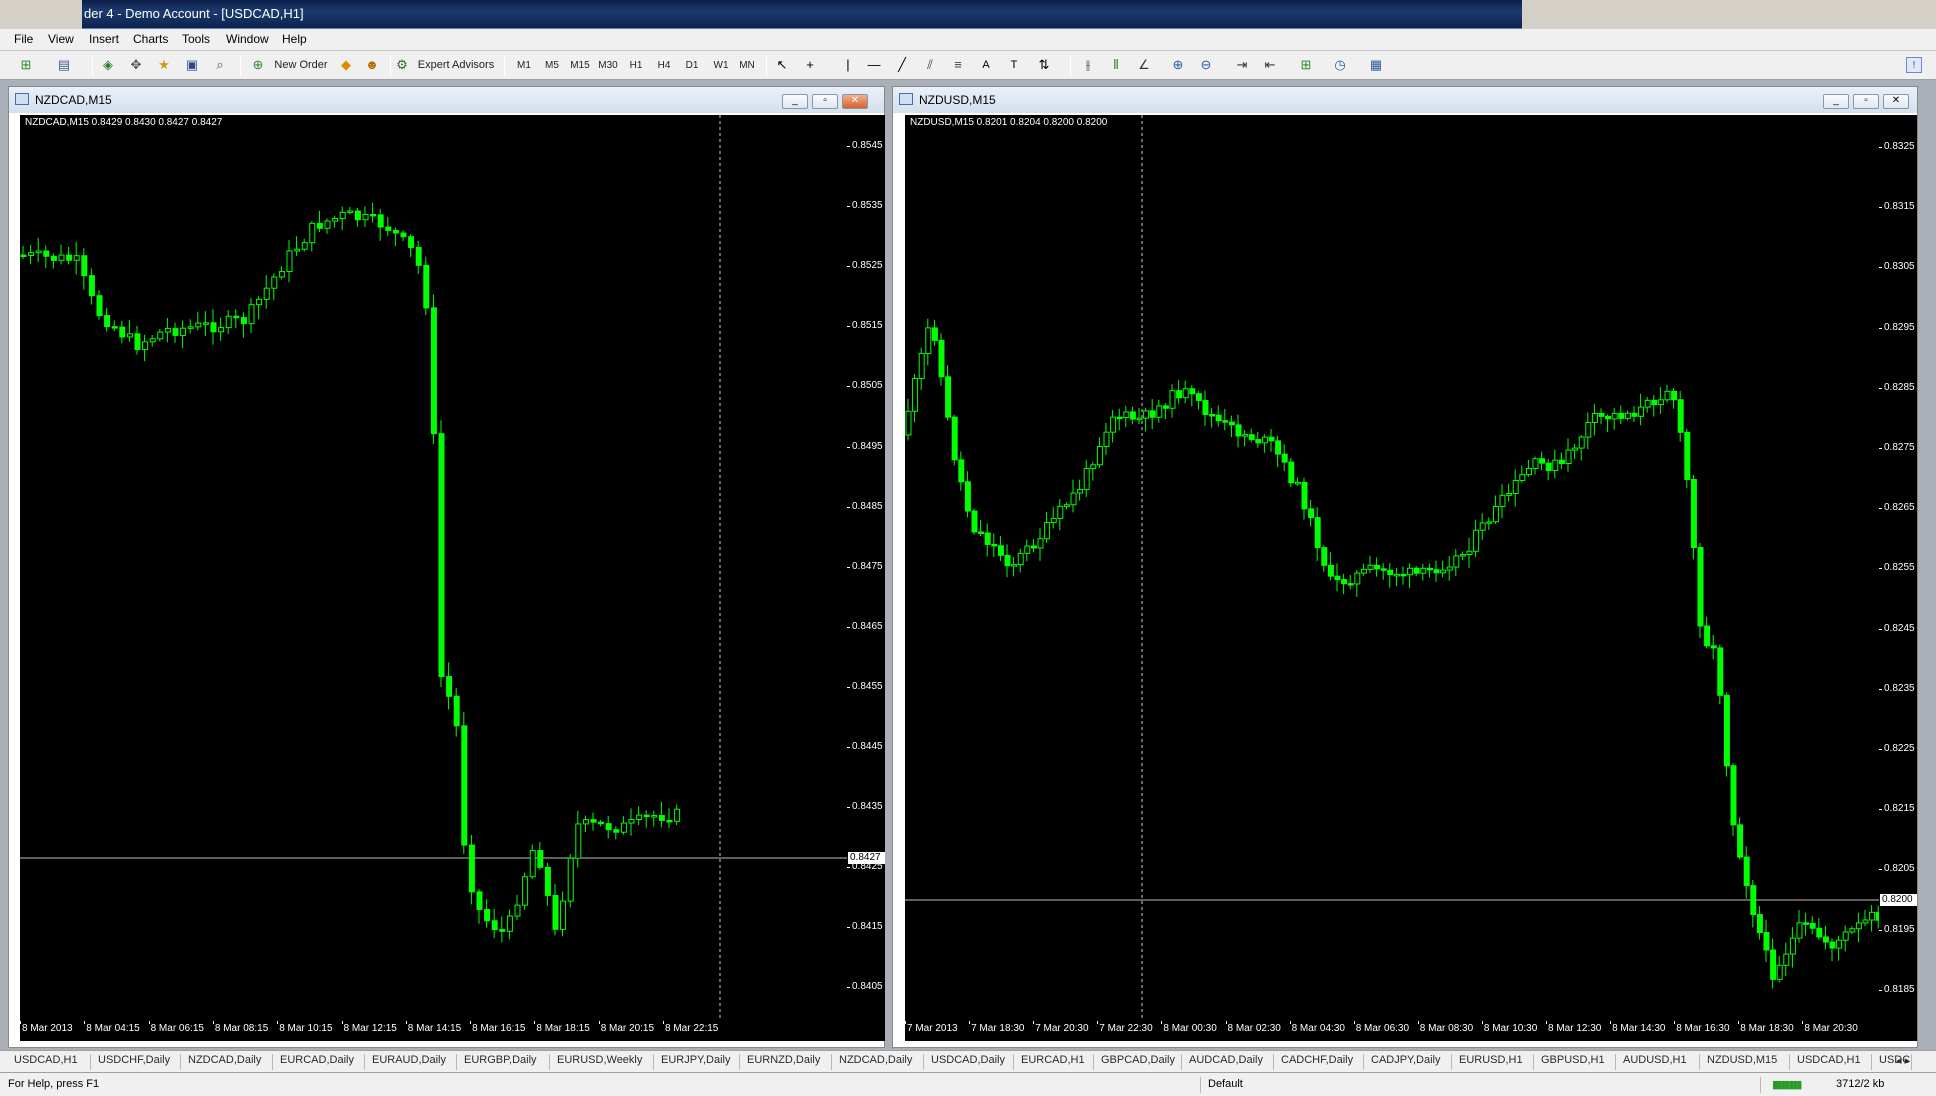 Image resolution: width=1936 pixels, height=1096 pixels. I want to click on zoom-out-icon: ⊖, so click(1206, 65).